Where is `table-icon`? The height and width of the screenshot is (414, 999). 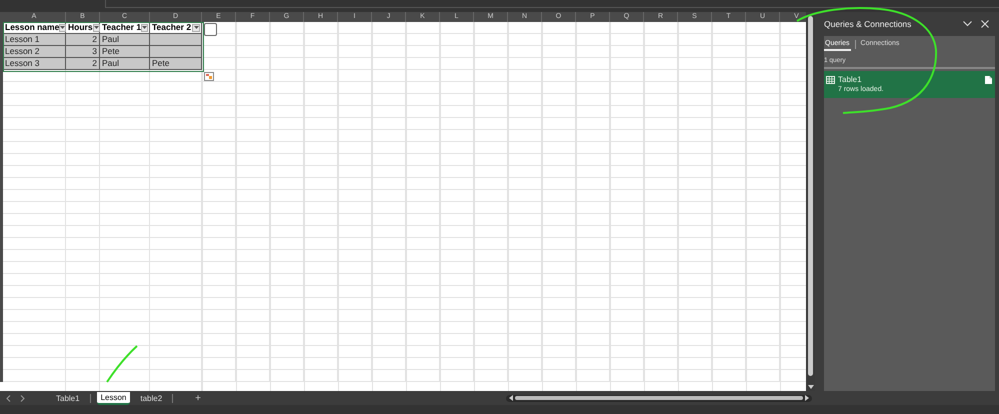
table-icon is located at coordinates (830, 80).